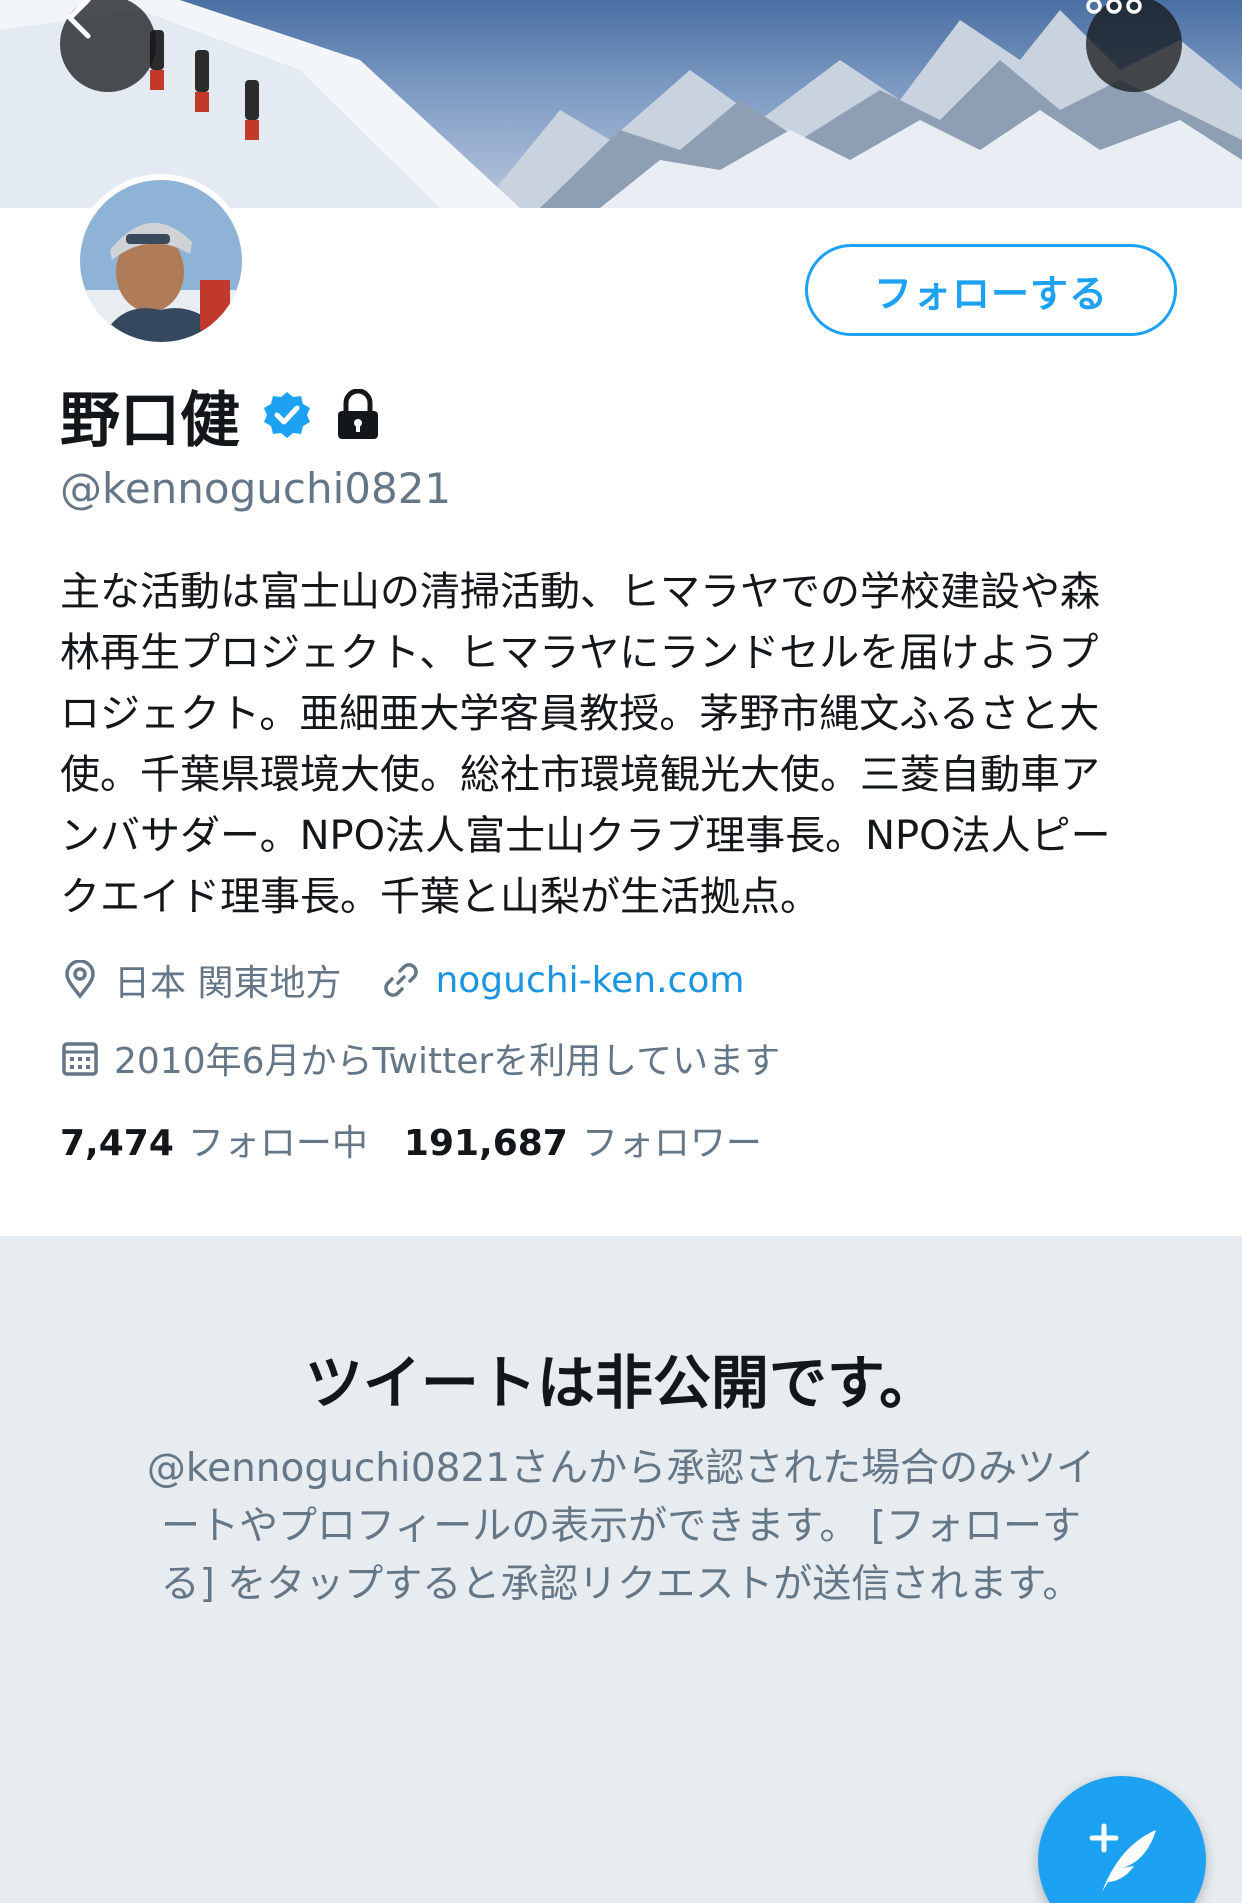 The height and width of the screenshot is (1903, 1242). I want to click on following-stat: 7,474 フォロー中, so click(214, 1140).